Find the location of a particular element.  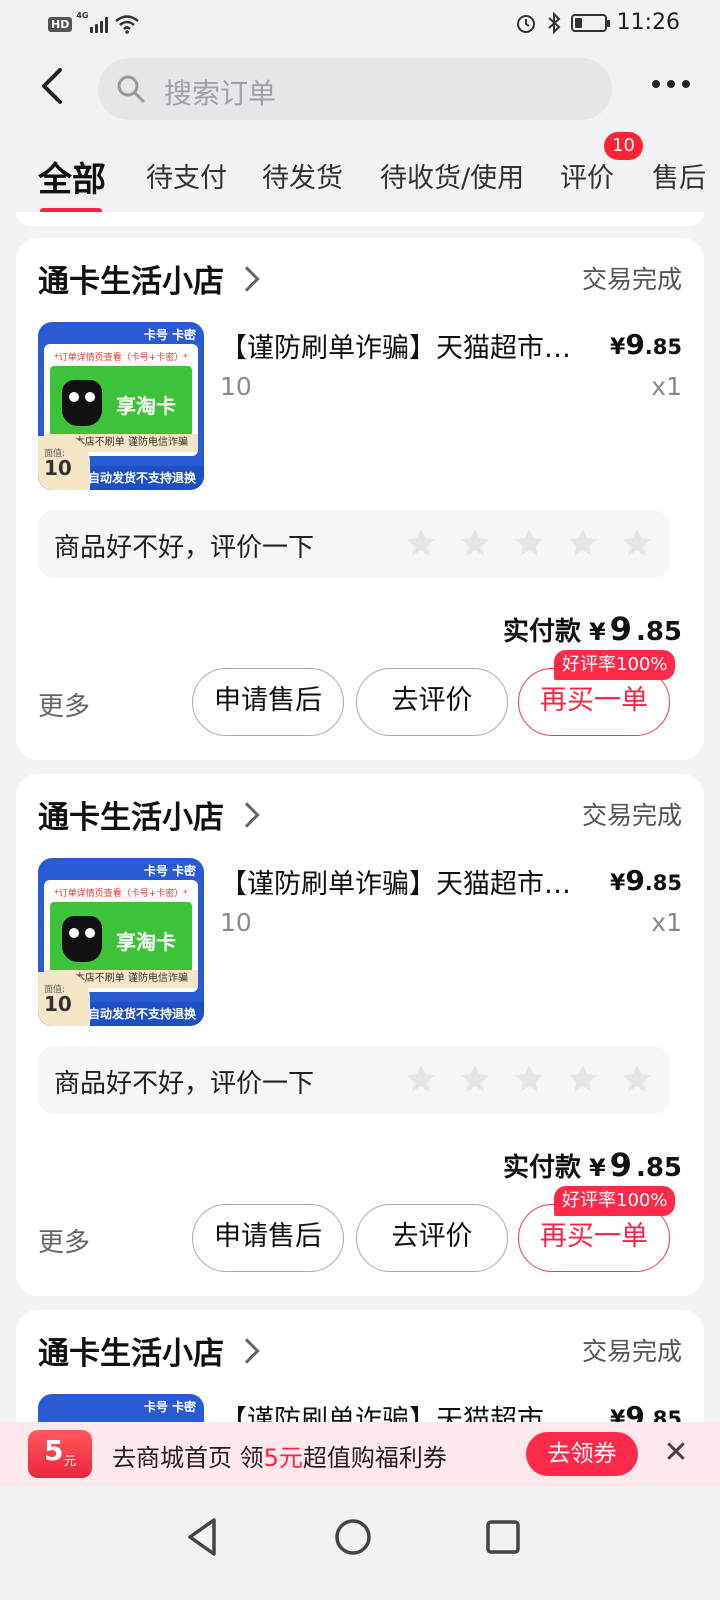

nav-recents-icon is located at coordinates (503, 1537).